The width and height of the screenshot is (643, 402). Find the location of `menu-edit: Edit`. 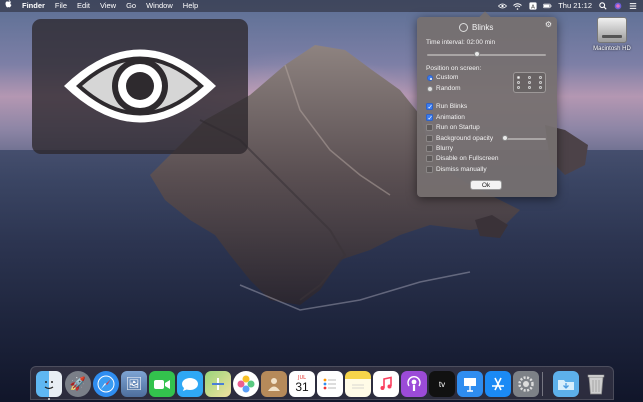

menu-edit: Edit is located at coordinates (83, 6).